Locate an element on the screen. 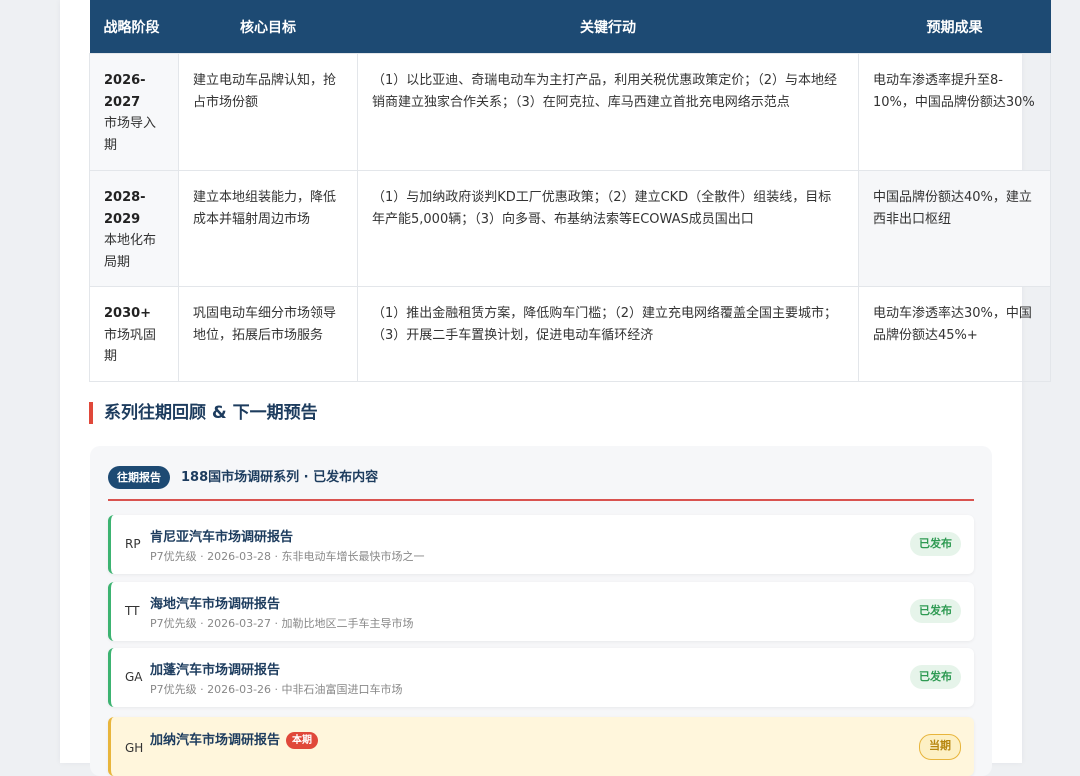 The height and width of the screenshot is (776, 1080). result-cell: 中国品牌份额达40%，建立西非出口枢纽 is located at coordinates (954, 228).